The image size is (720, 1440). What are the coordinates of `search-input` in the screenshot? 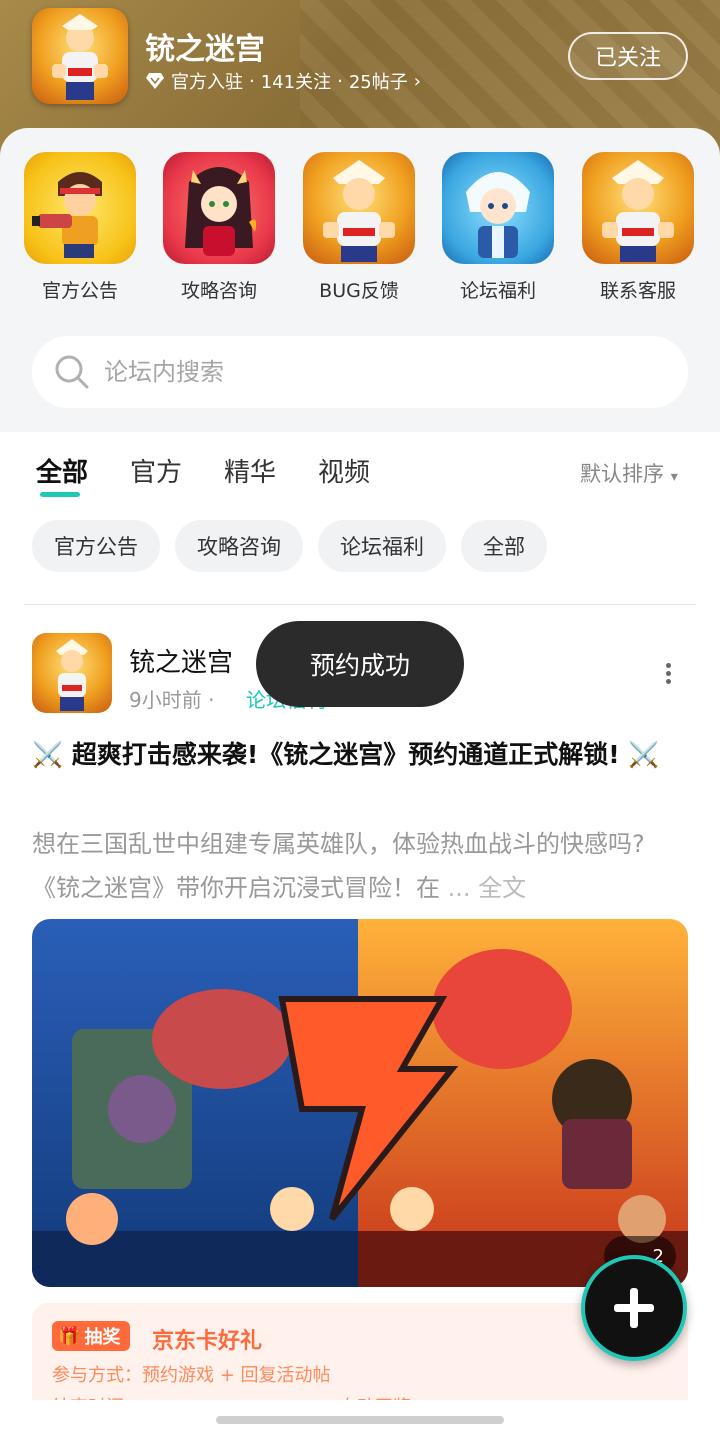 It's located at (354, 372).